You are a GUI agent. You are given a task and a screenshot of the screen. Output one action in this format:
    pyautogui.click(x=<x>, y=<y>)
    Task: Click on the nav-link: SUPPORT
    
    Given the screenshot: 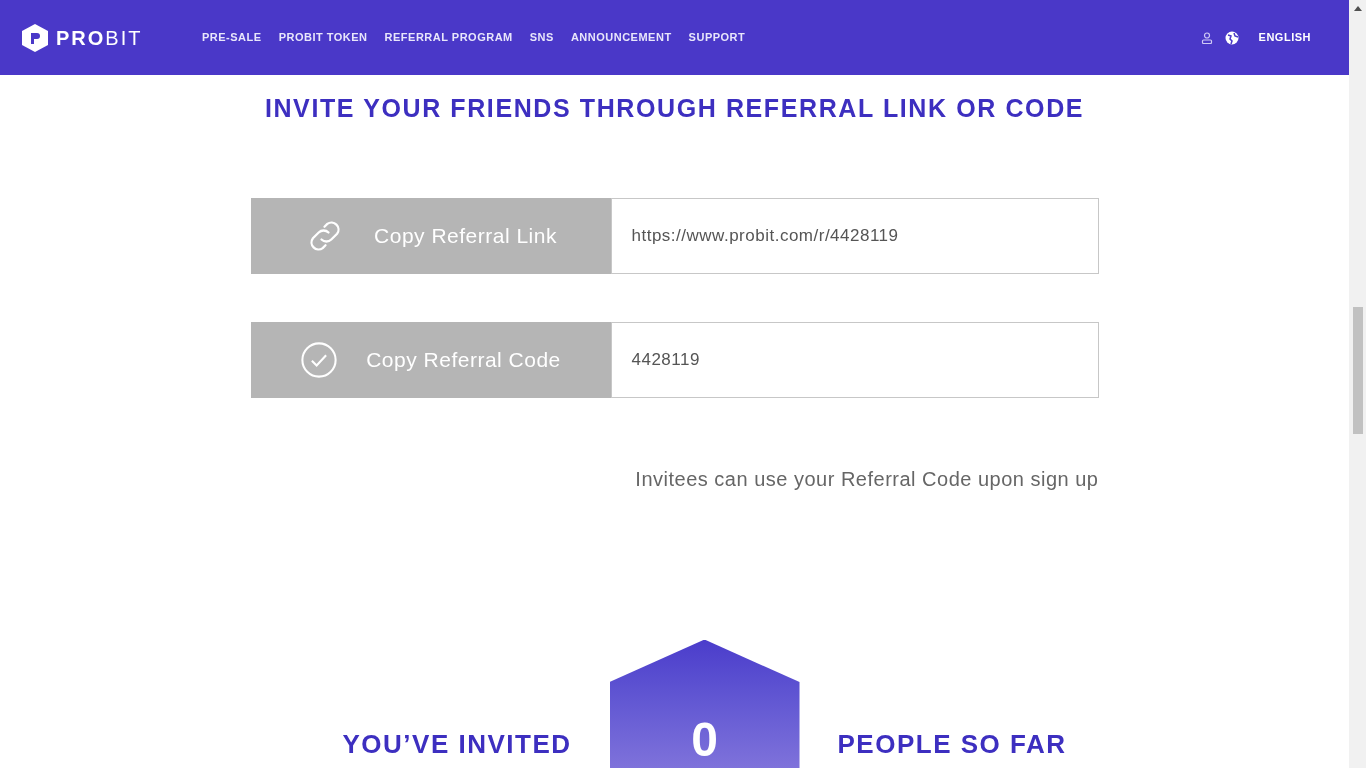 What is the action you would take?
    pyautogui.click(x=717, y=37)
    